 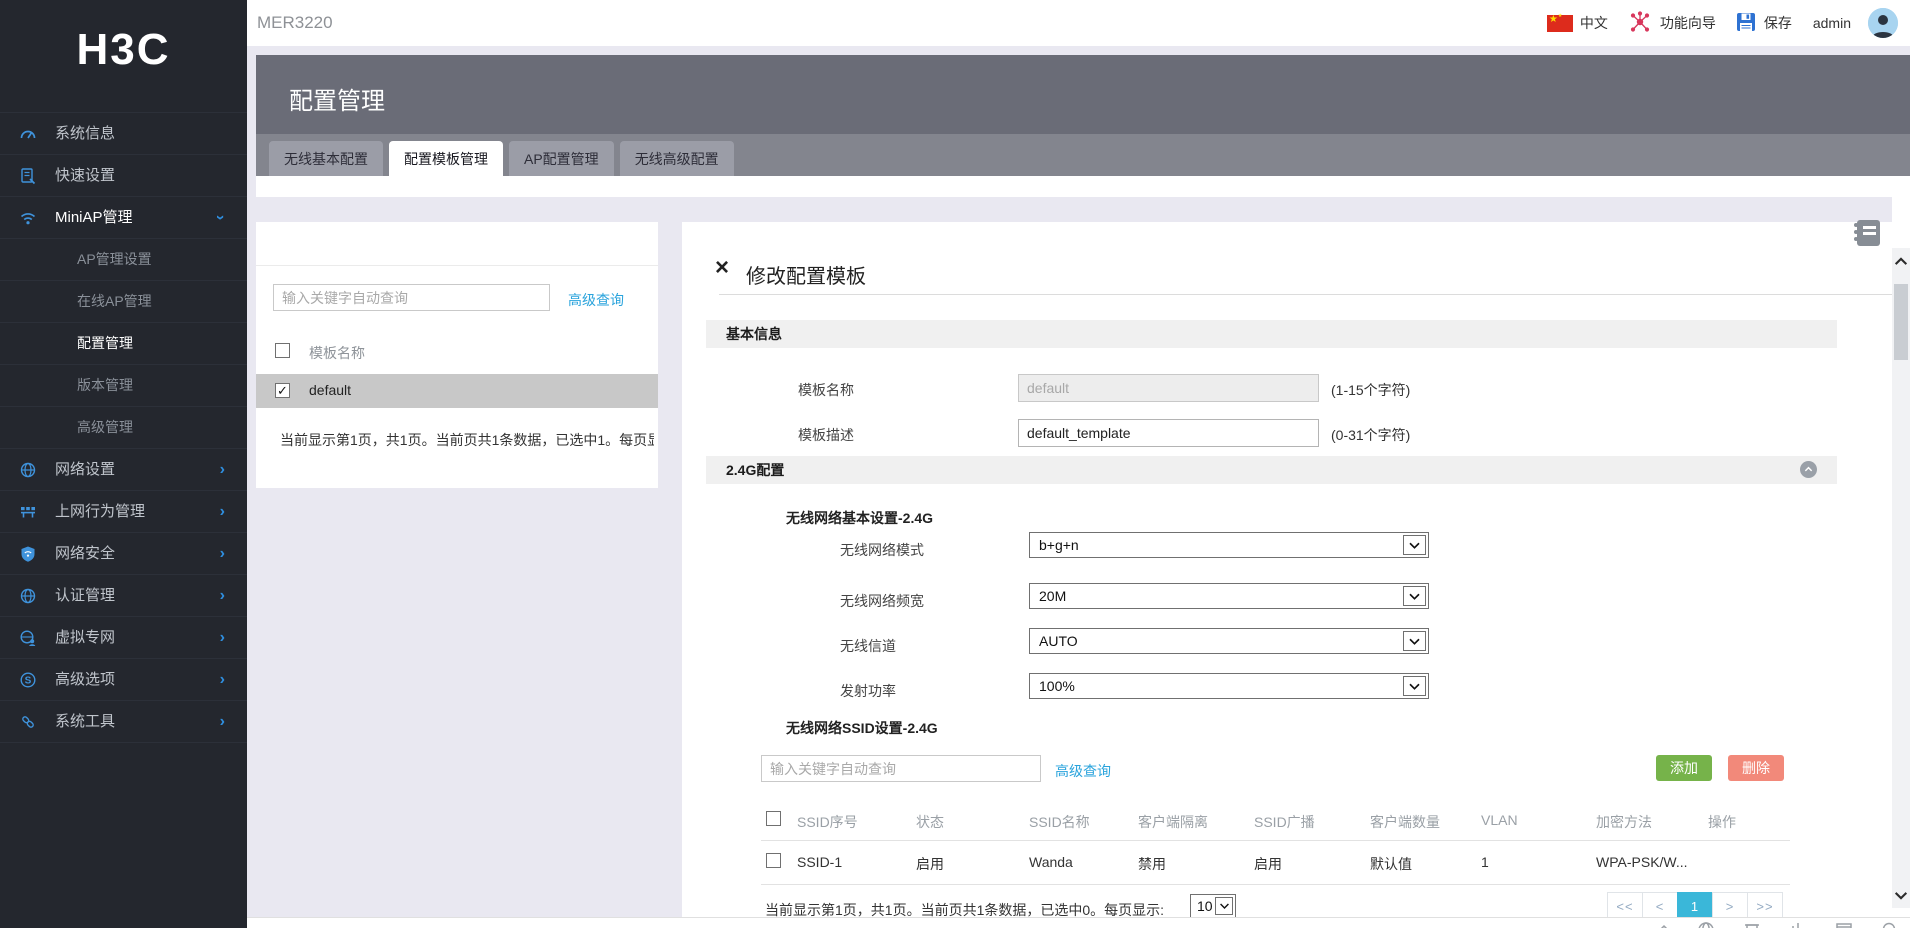 I want to click on select-value: 100%, so click(x=1057, y=686).